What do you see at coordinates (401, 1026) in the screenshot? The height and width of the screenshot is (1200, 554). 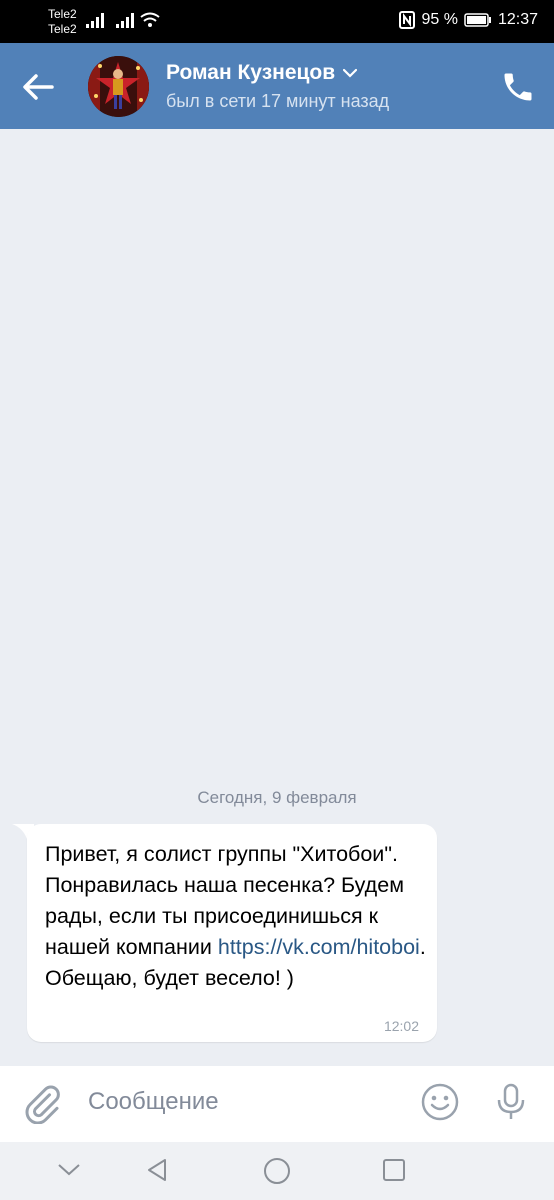 I see `message-time: 12:02` at bounding box center [401, 1026].